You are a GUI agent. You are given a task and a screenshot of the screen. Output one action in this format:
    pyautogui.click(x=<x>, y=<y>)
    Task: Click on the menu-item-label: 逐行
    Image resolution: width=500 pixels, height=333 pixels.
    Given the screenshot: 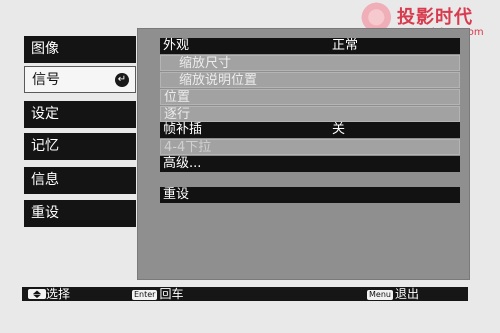 What is the action you would take?
    pyautogui.click(x=177, y=114)
    